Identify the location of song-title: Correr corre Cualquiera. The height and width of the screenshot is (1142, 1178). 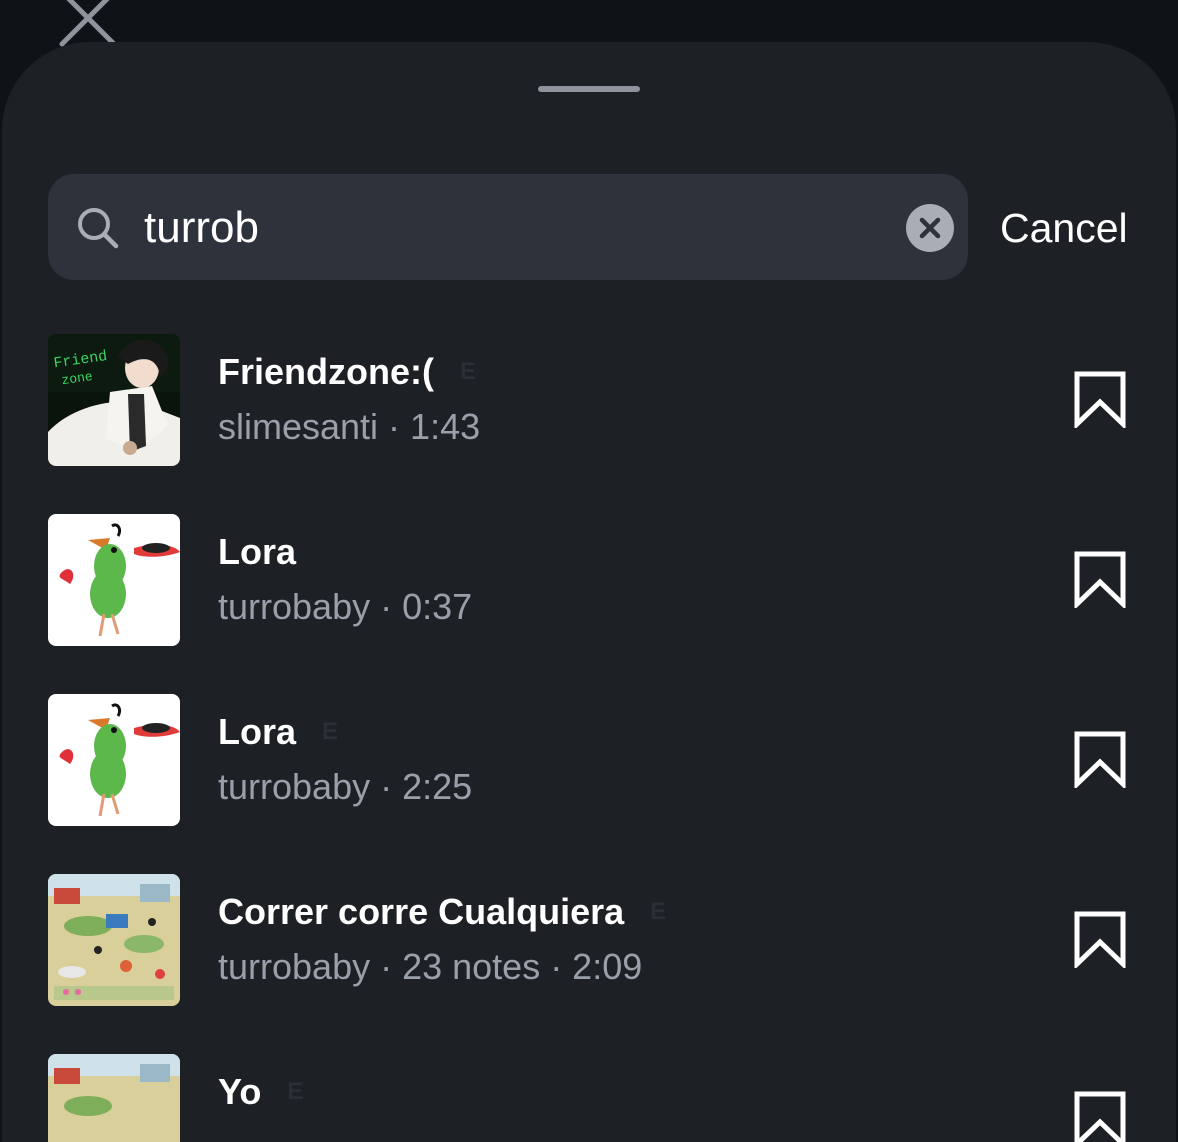
(421, 911).